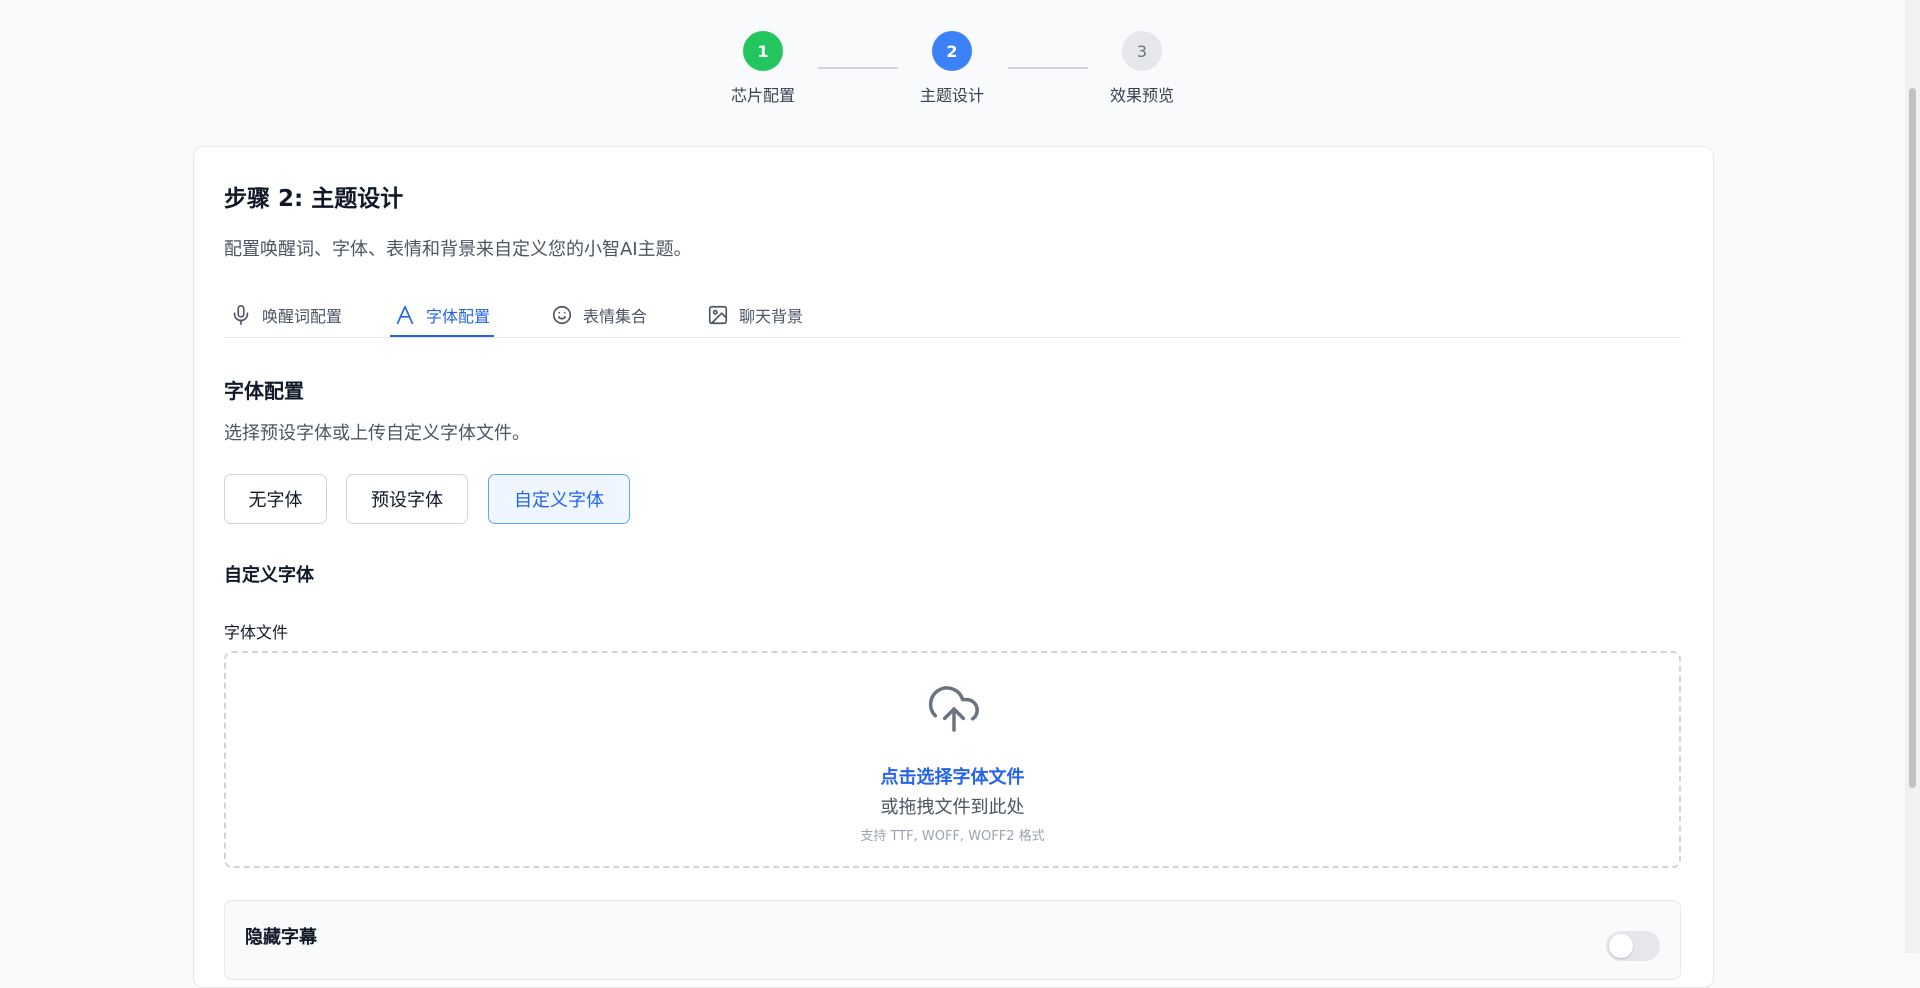  What do you see at coordinates (302, 316) in the screenshot?
I see `tab-label: 唤醒词配置` at bounding box center [302, 316].